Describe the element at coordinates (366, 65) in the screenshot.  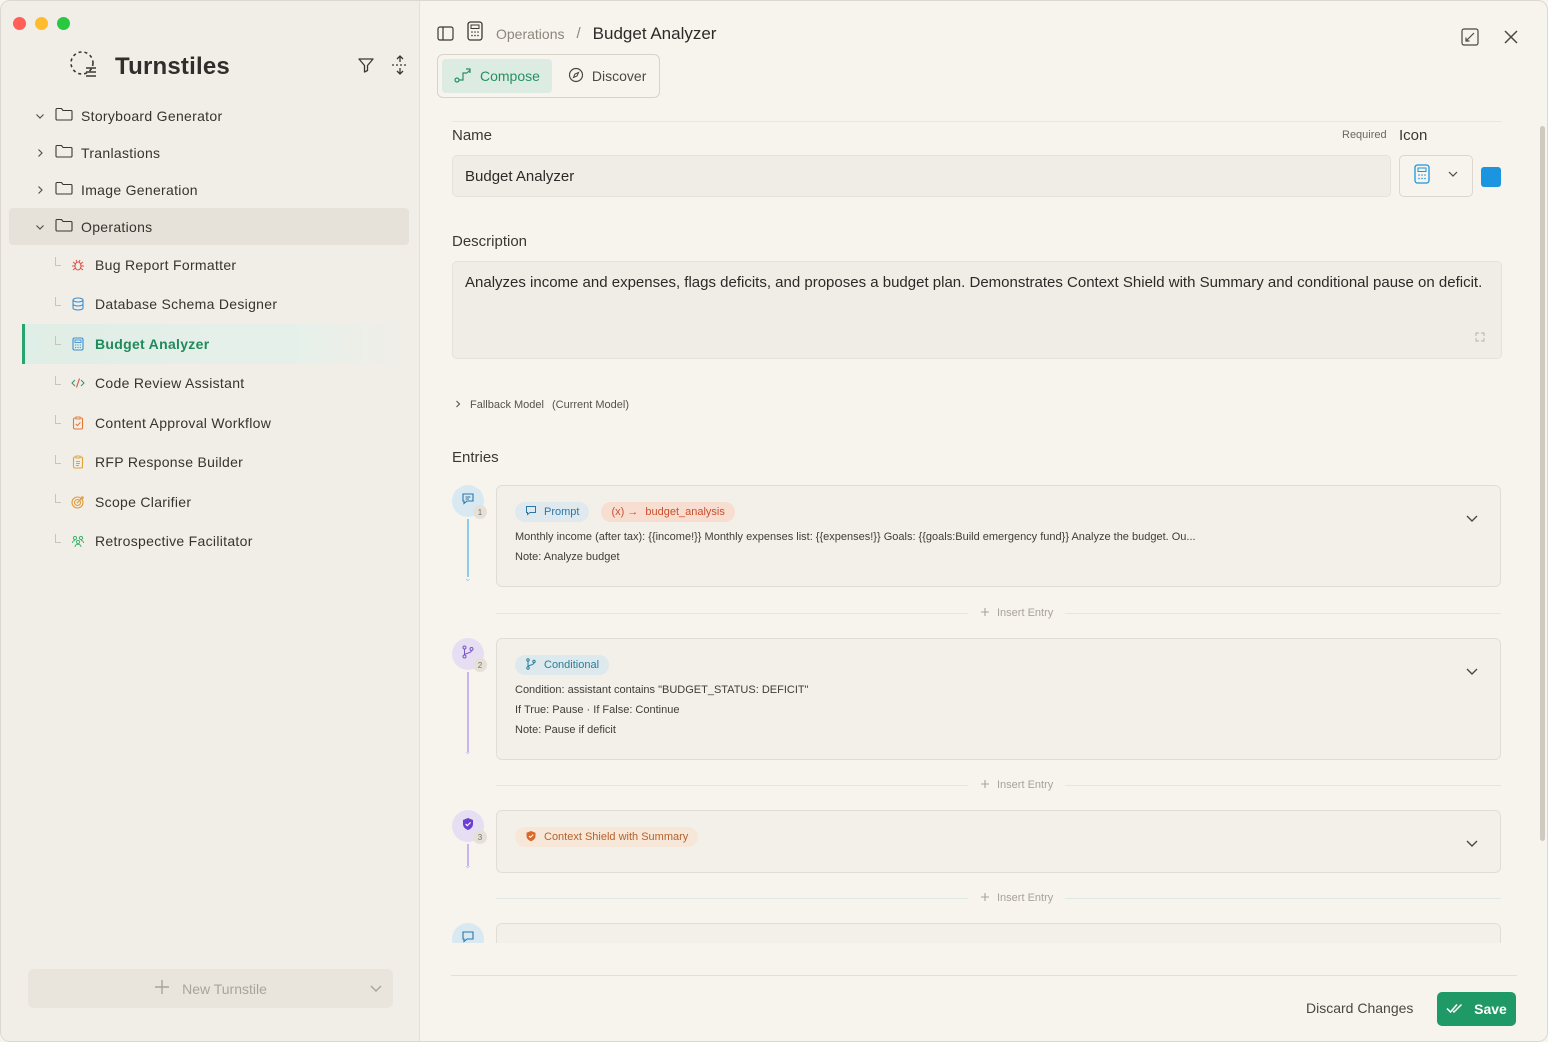
I see `filter-icon` at that location.